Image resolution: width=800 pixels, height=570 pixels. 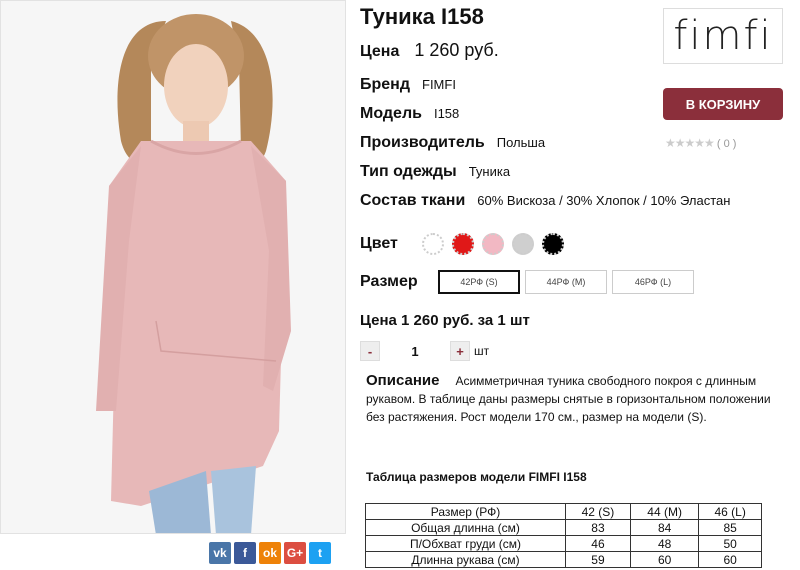 I want to click on table-cell: Длинна рукава (см), so click(x=465, y=559).